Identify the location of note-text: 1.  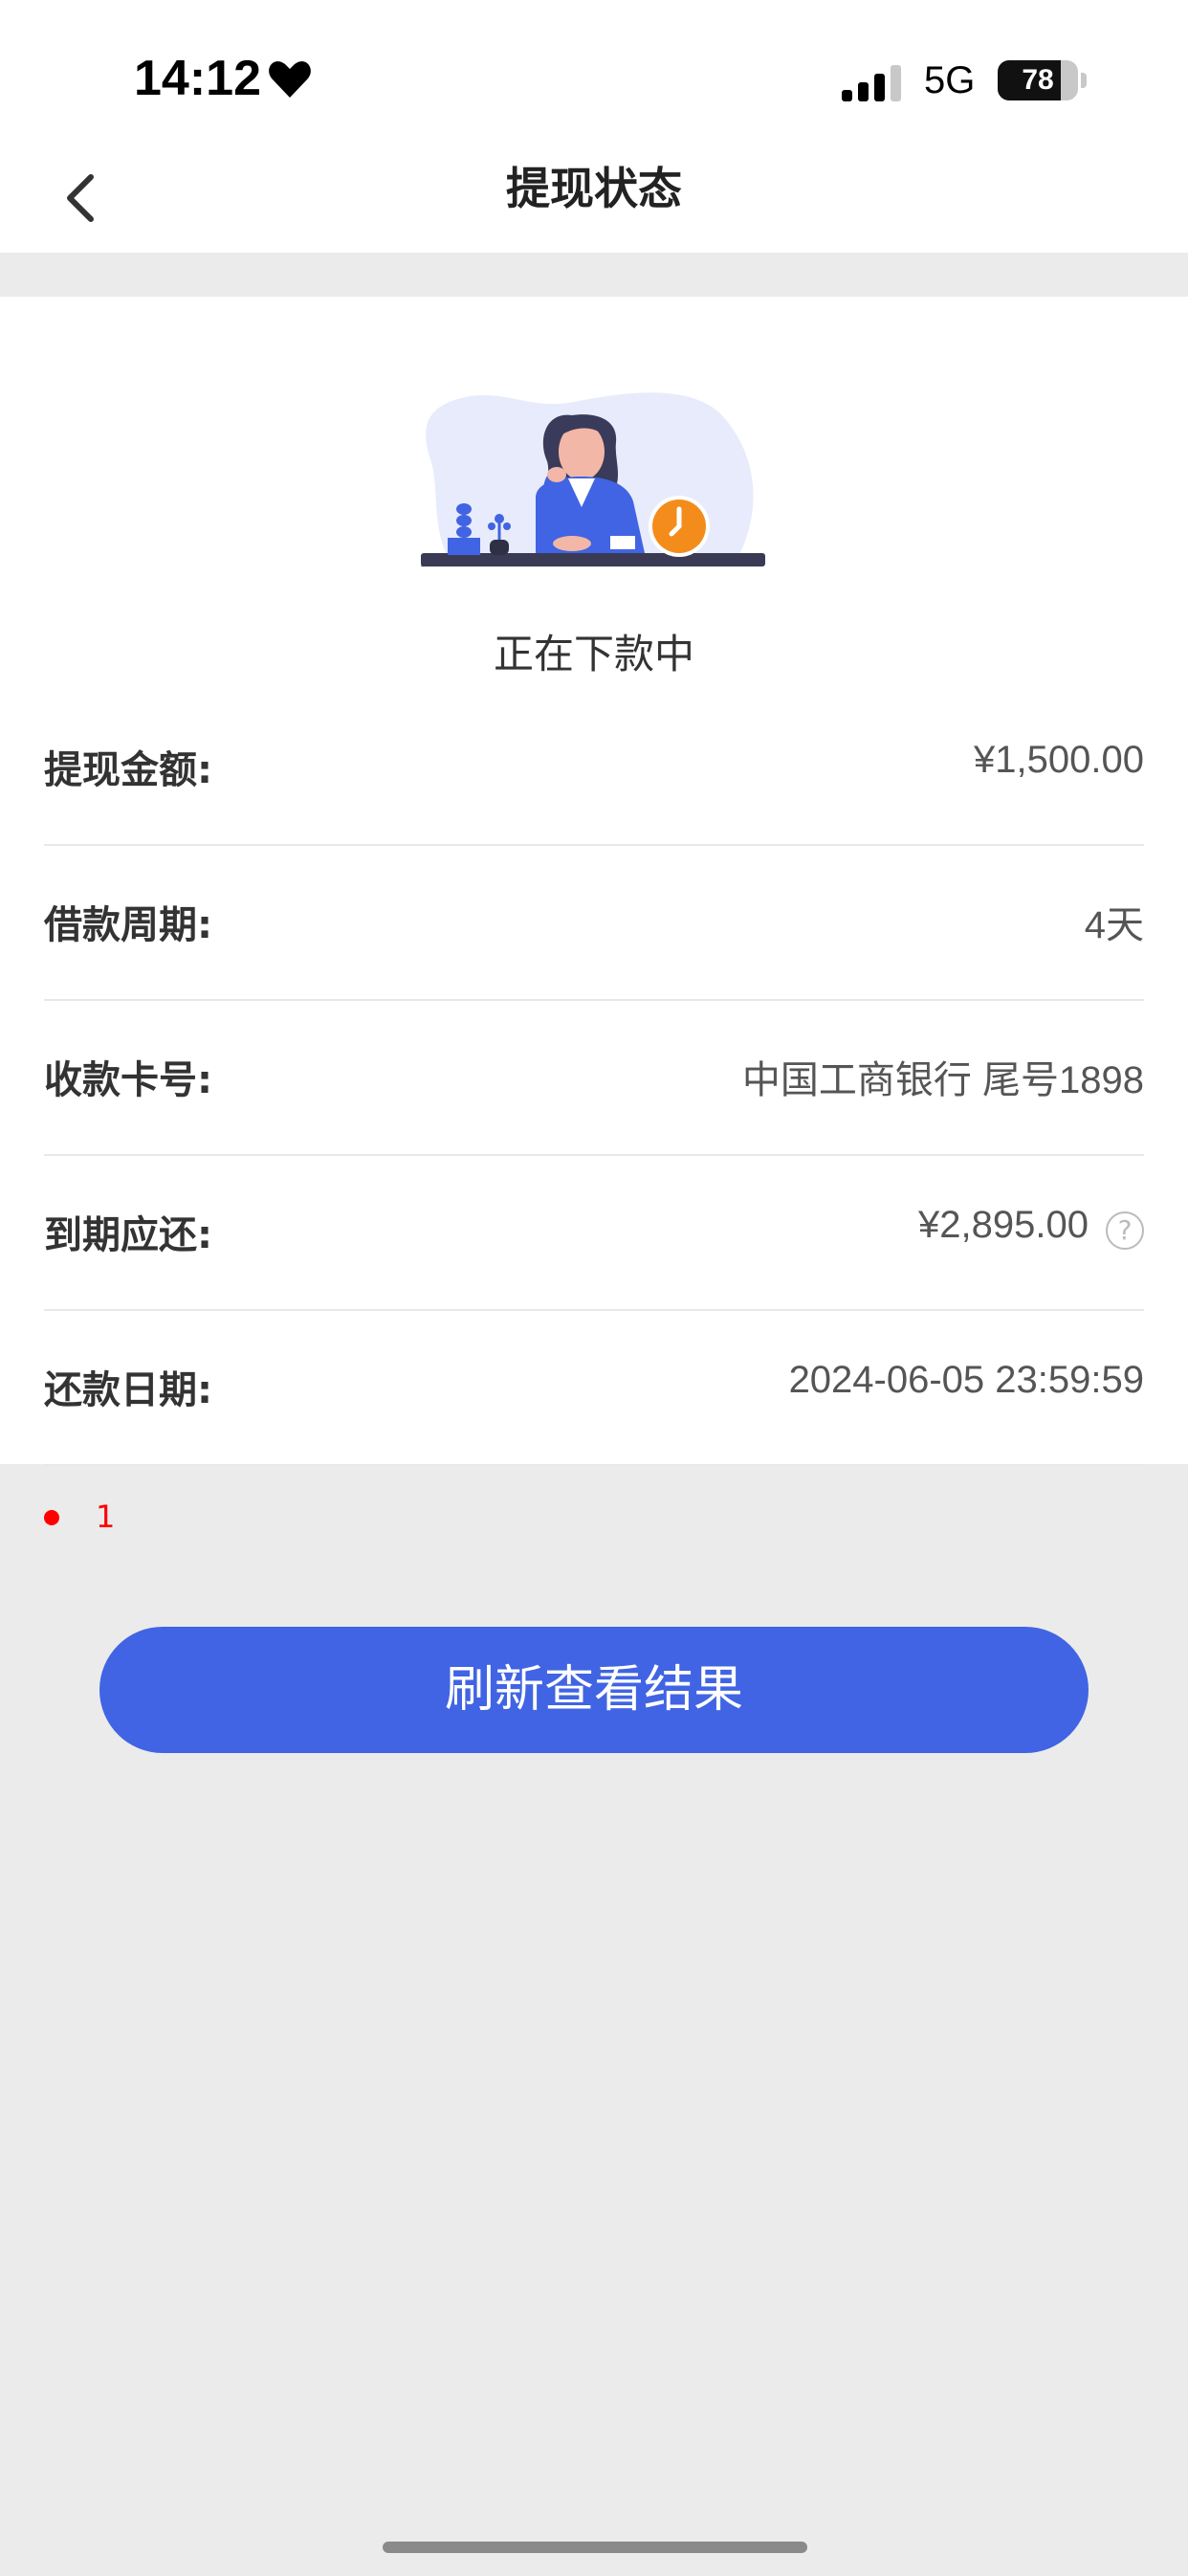
(106, 1517).